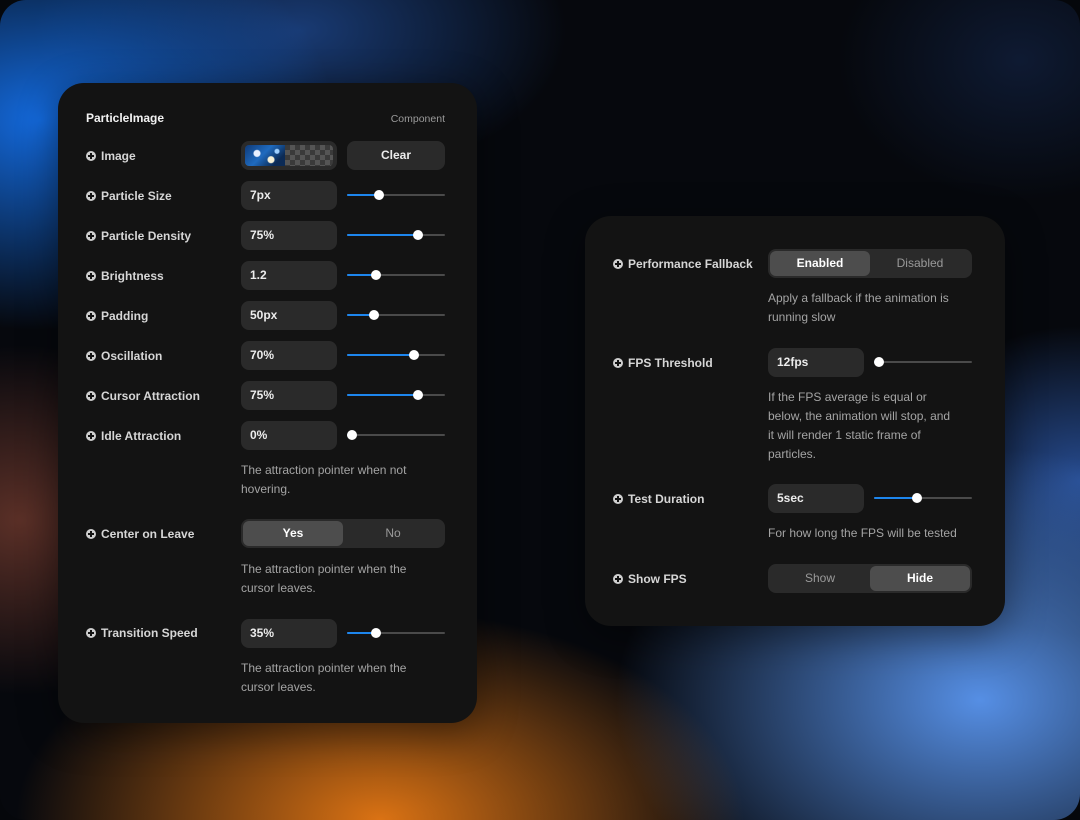 The image size is (1080, 820). What do you see at coordinates (396, 275) in the screenshot?
I see `brightness-slider` at bounding box center [396, 275].